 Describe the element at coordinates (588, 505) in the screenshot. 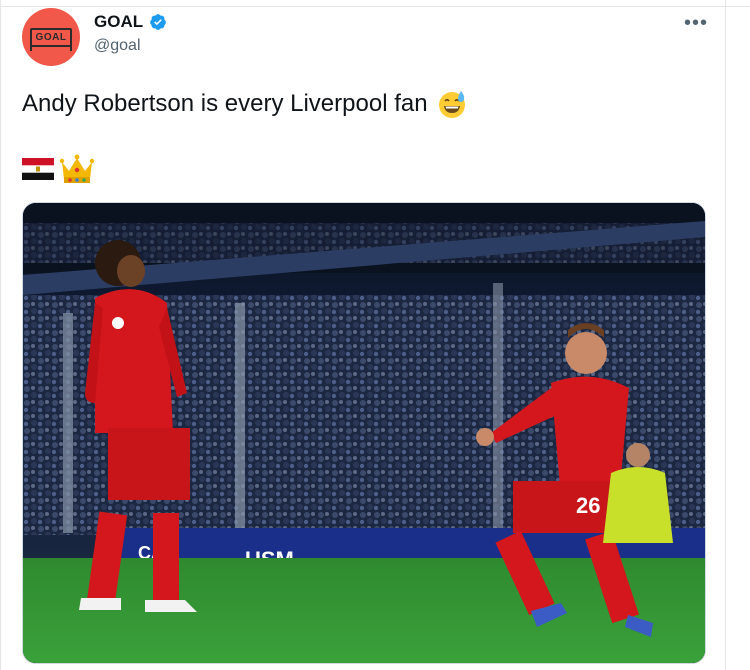

I see `player-number: 26` at that location.